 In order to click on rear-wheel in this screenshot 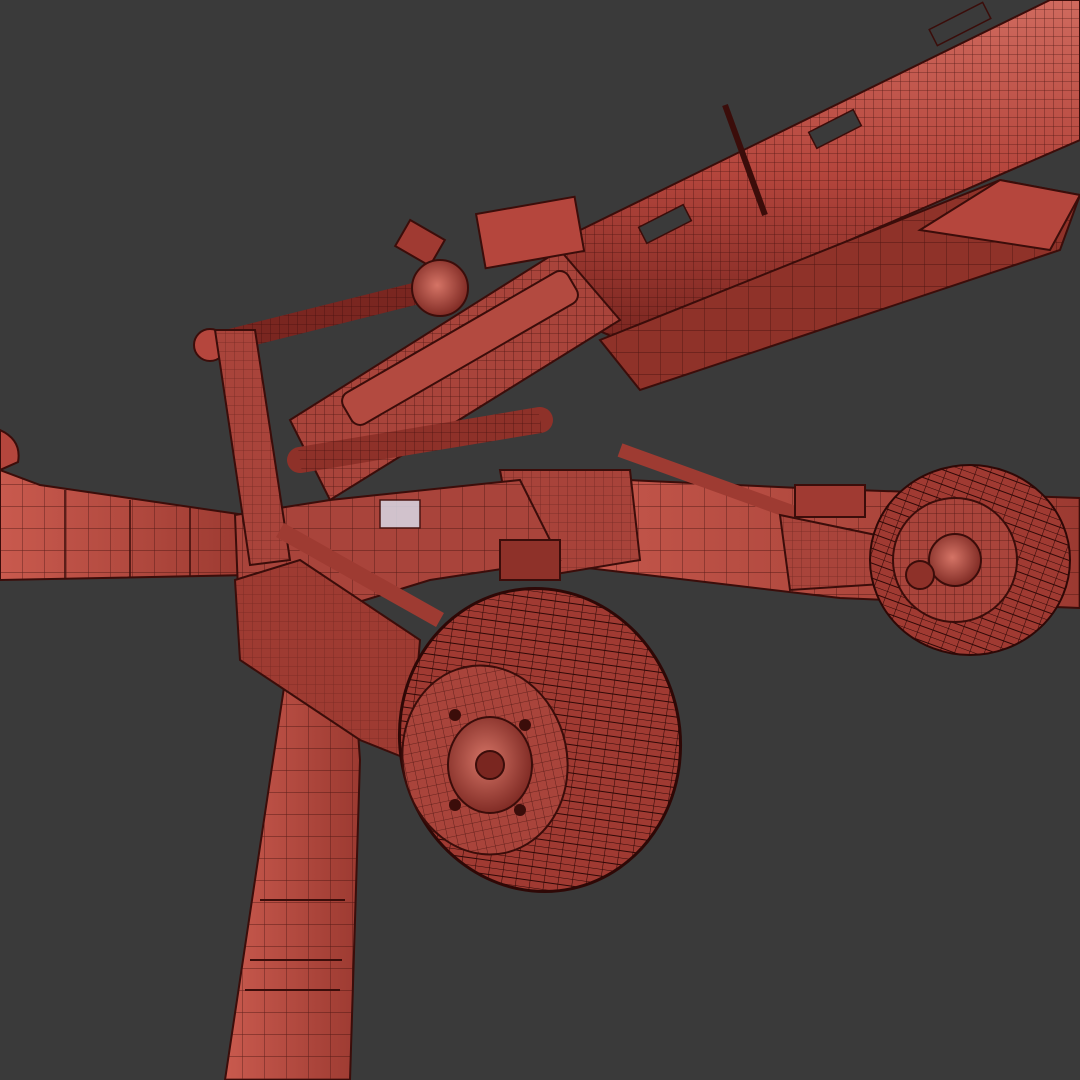, I will do `click(970, 560)`.